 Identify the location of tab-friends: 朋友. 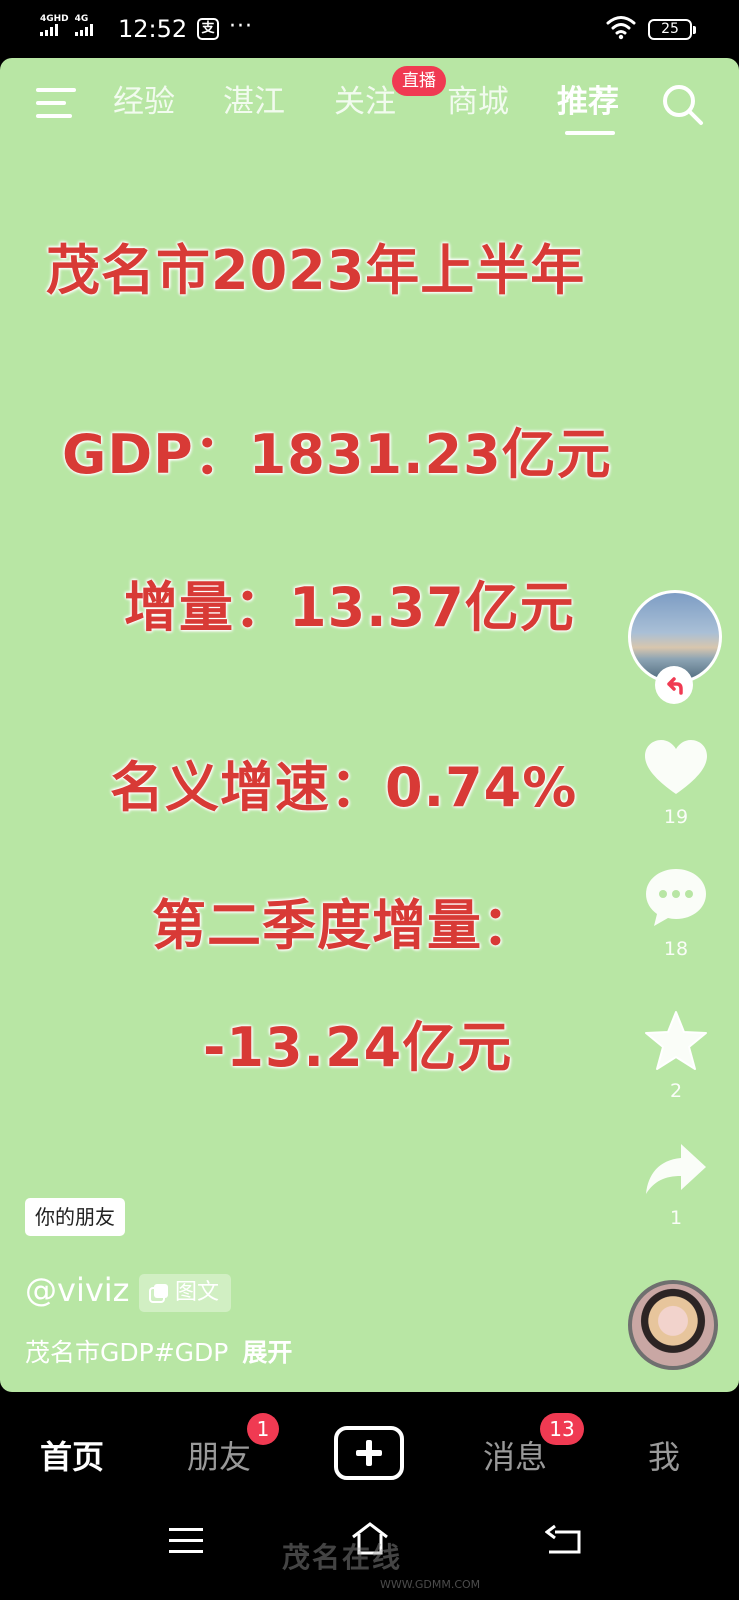
(219, 1455).